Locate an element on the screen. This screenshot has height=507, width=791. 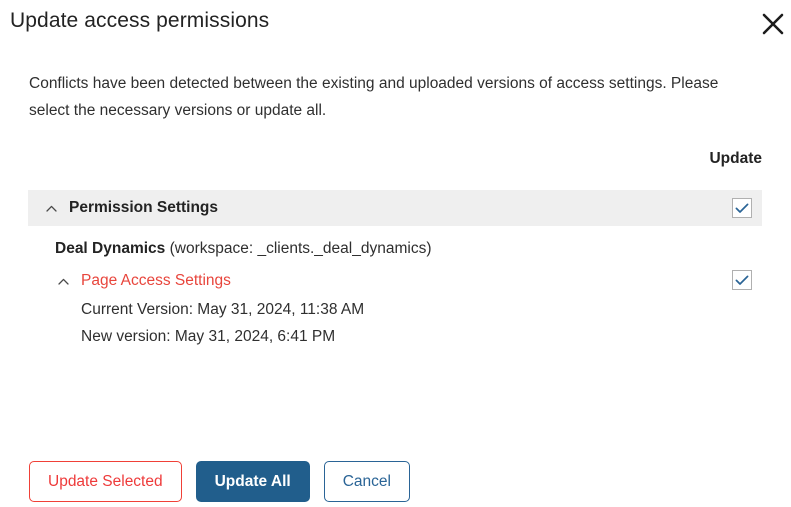
workspace-details: (workspace: _clients._deal_dynamics) is located at coordinates (298, 248).